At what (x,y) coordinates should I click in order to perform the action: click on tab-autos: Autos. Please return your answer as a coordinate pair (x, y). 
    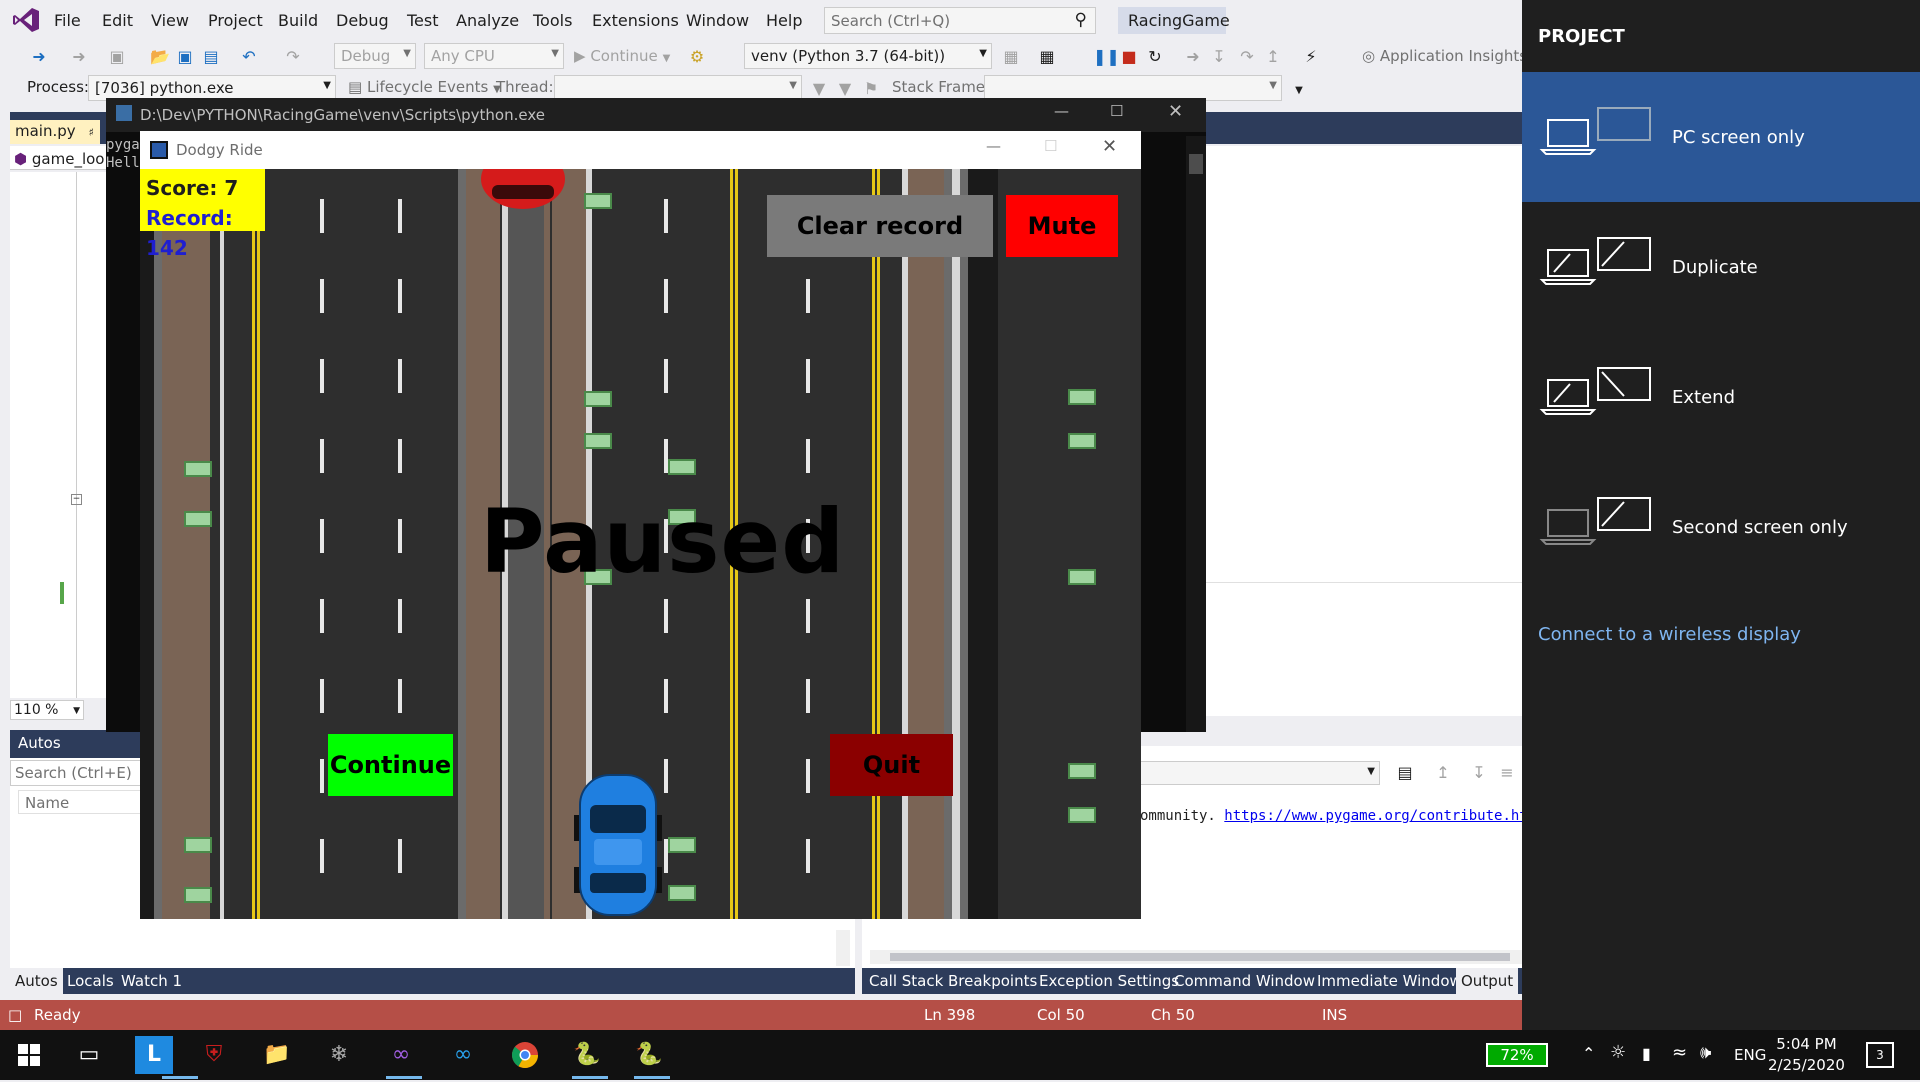
    Looking at the image, I should click on (36, 981).